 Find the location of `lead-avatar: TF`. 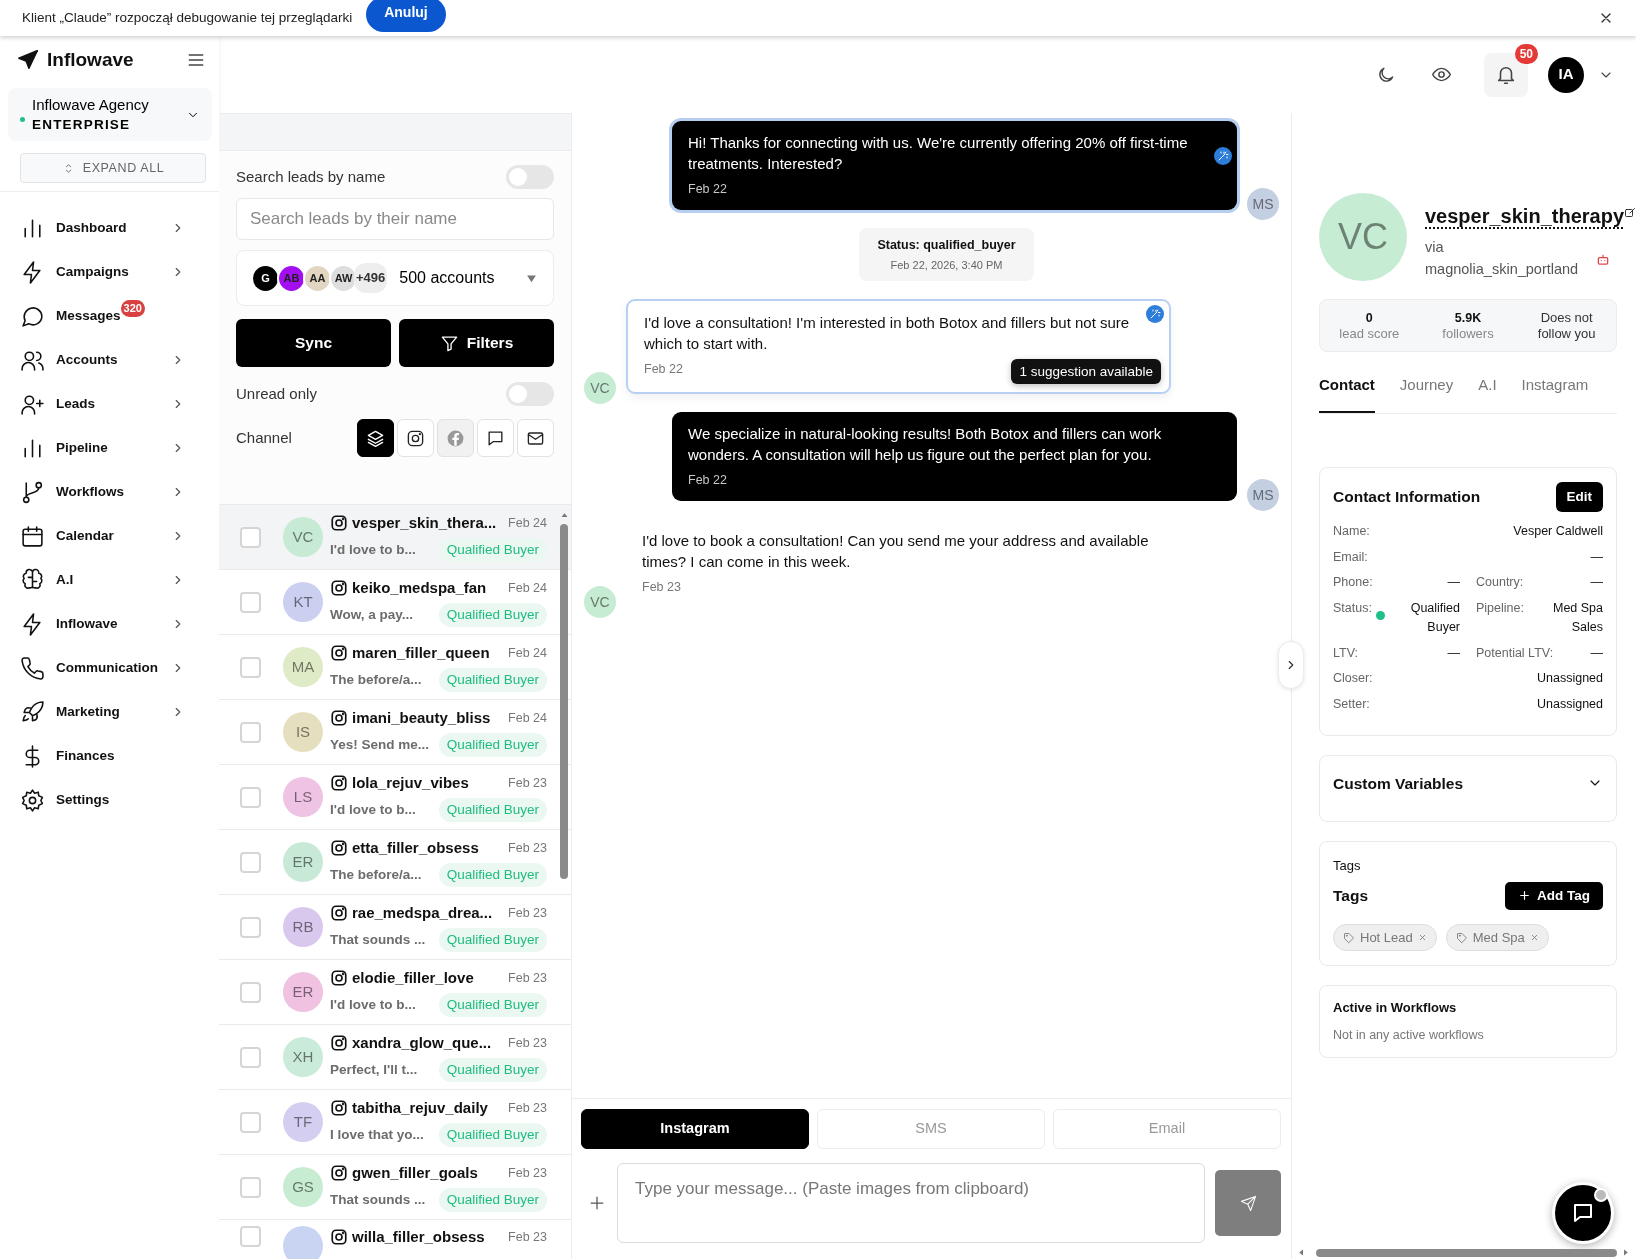

lead-avatar: TF is located at coordinates (303, 1122).